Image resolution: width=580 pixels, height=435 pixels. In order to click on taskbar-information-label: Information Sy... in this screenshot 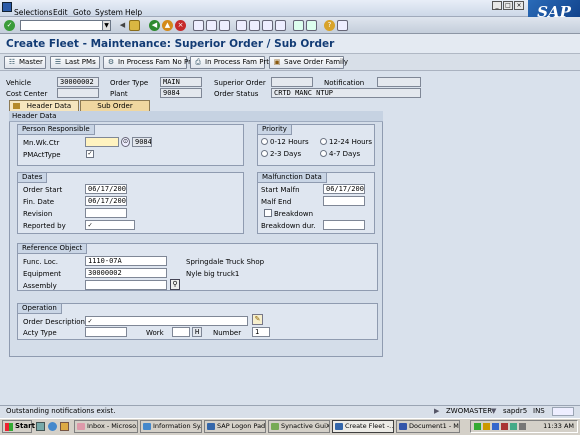, I will do `click(177, 426)`.